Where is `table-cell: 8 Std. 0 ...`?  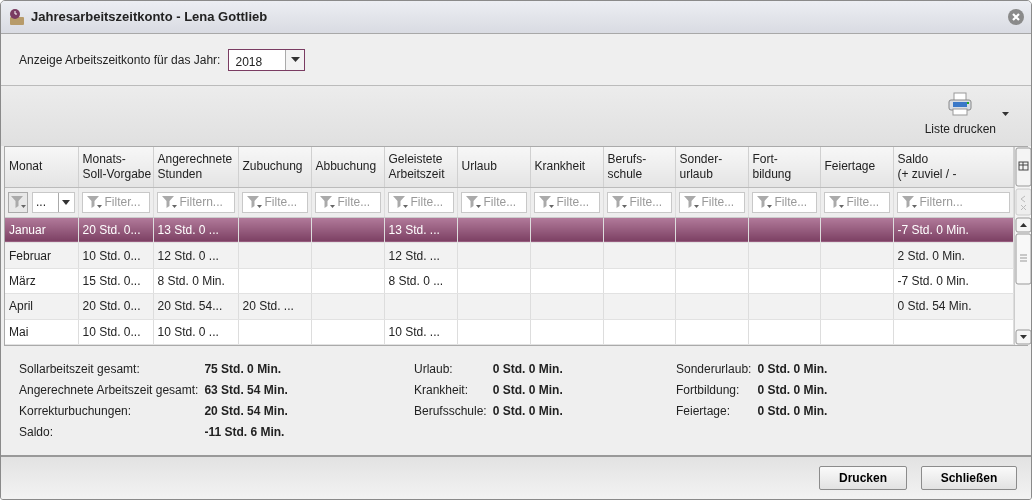
table-cell: 8 Std. 0 ... is located at coordinates (416, 280).